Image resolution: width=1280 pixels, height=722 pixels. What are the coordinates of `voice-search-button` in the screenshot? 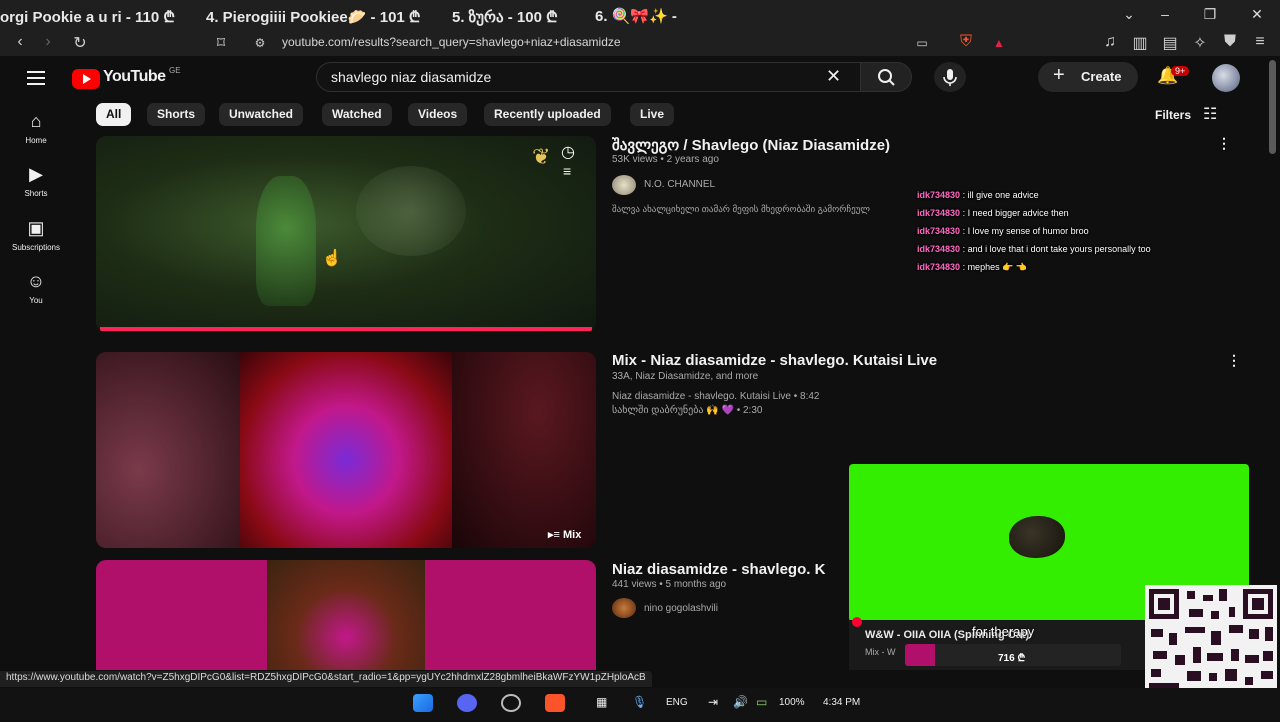 It's located at (950, 77).